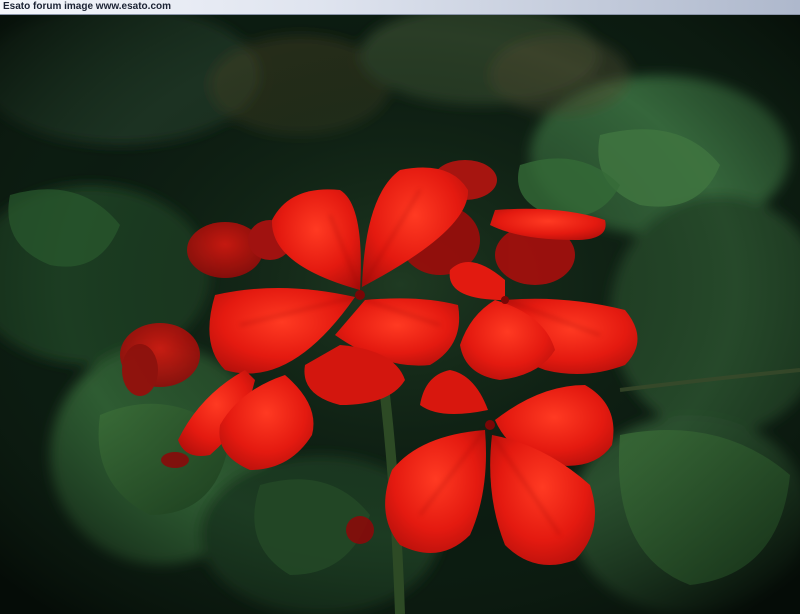 This screenshot has width=800, height=614. I want to click on watermark-text: Esato forum image www.esato.com, so click(87, 6).